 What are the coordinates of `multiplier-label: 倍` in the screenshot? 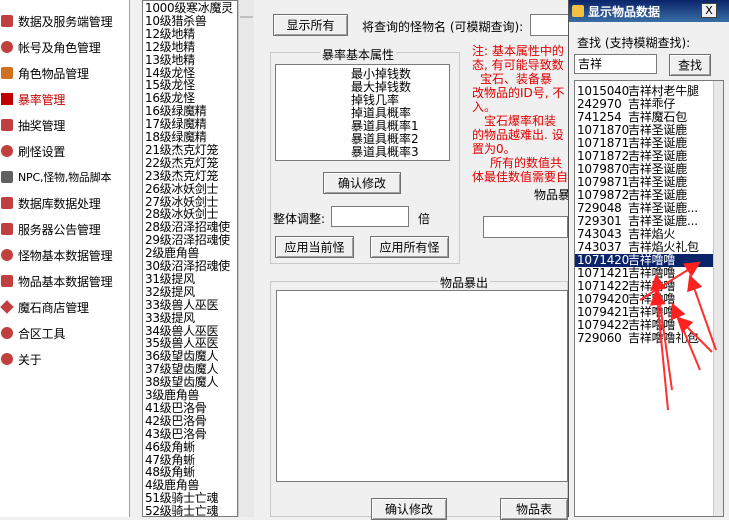 It's located at (424, 219).